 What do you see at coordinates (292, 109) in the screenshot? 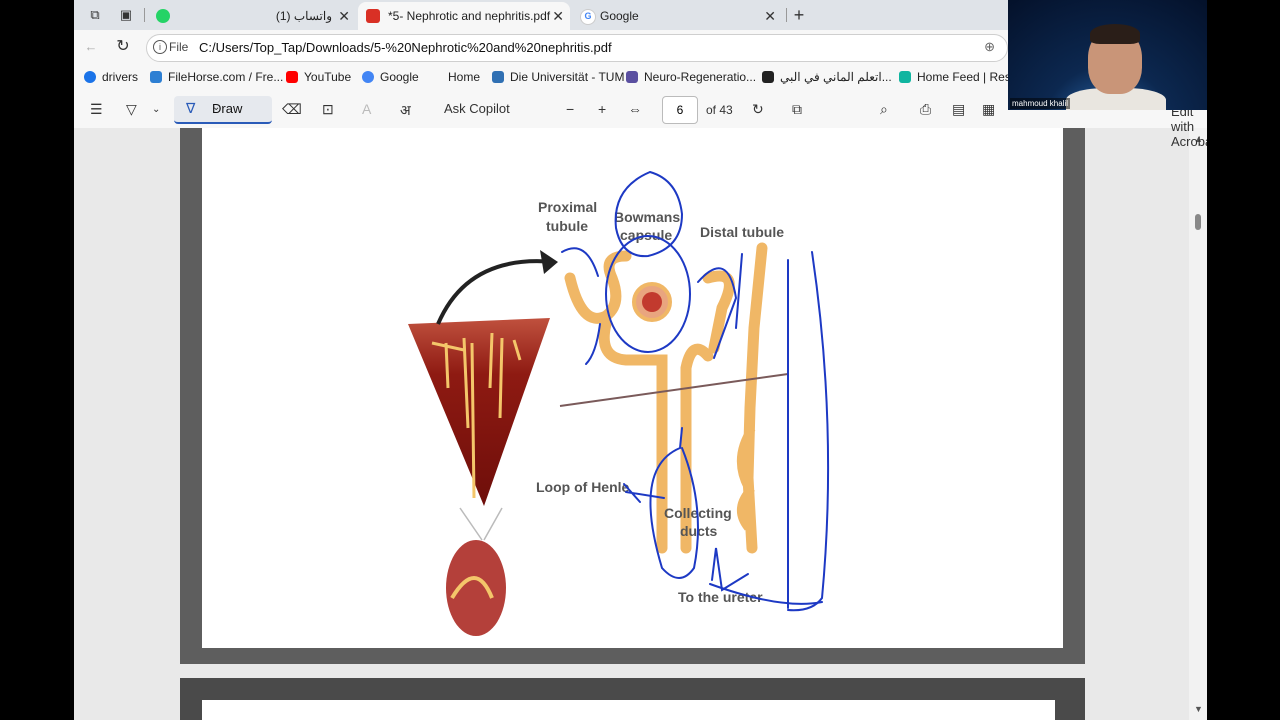
I see `eraser-icon: ⌫` at bounding box center [292, 109].